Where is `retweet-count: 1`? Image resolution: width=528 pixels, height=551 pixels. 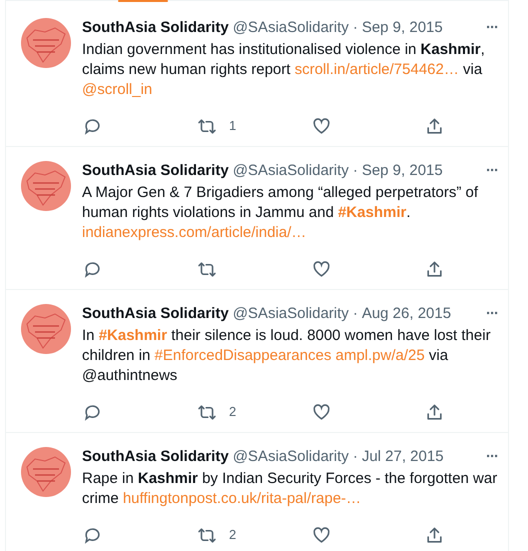 retweet-count: 1 is located at coordinates (232, 126).